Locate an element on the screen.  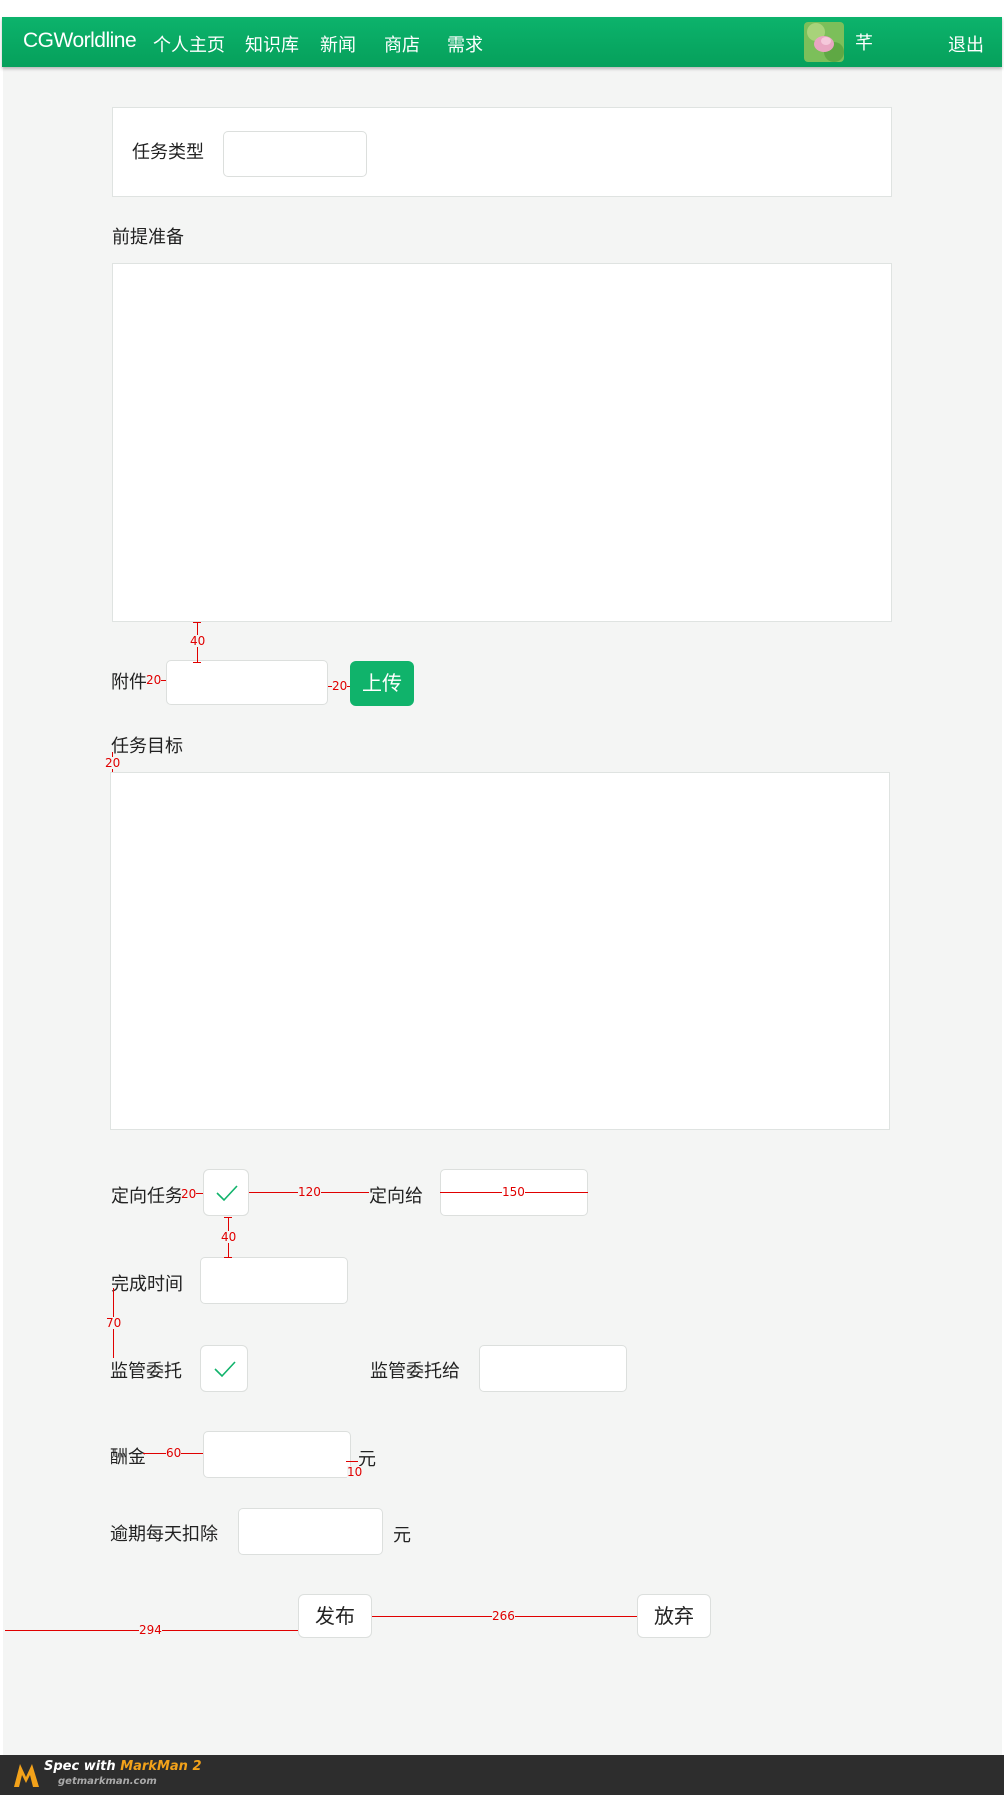
task-type-label: 任务类型 is located at coordinates (168, 152).